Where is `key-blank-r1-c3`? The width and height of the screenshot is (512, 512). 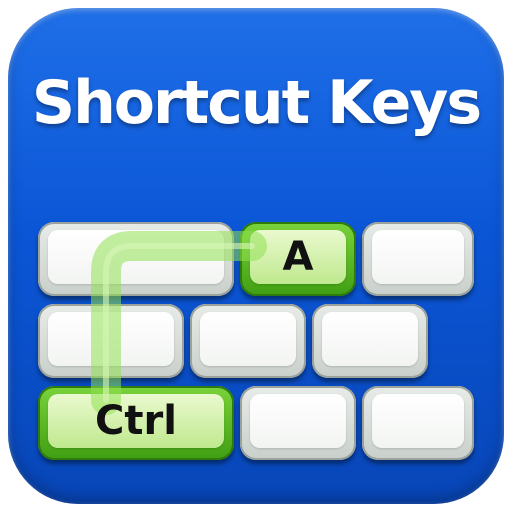 key-blank-r1-c3 is located at coordinates (418, 259).